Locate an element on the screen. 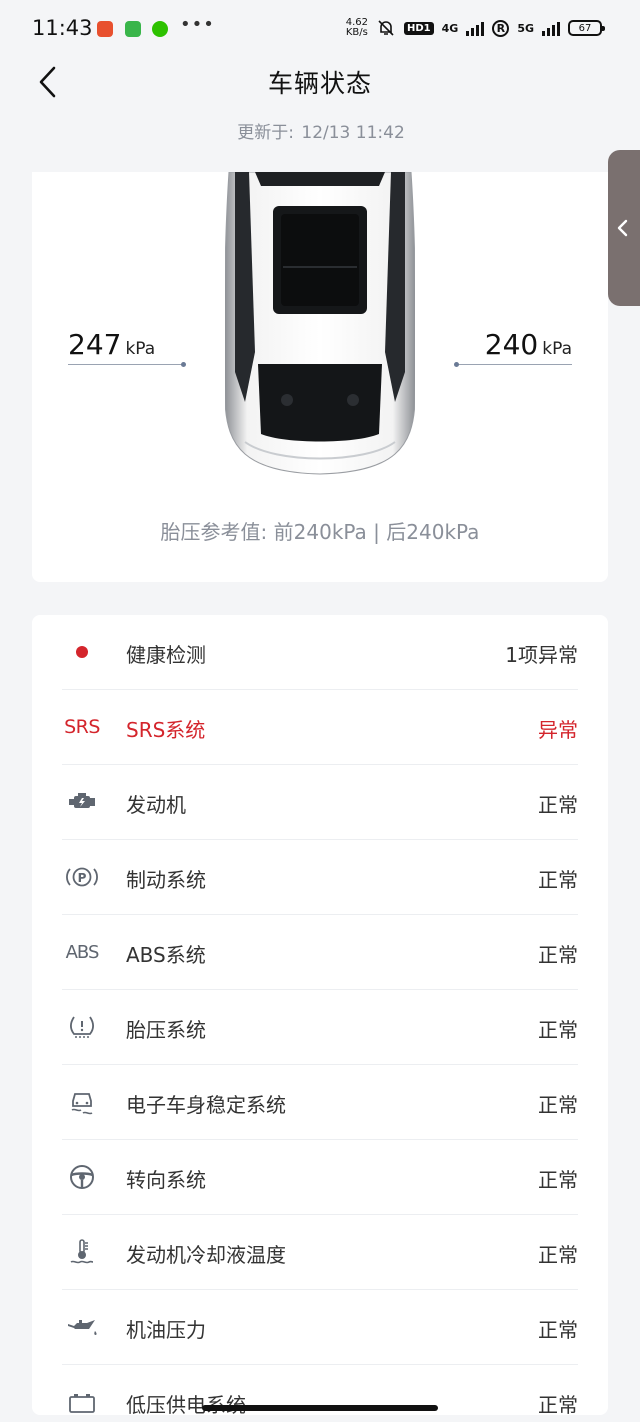 This screenshot has width=640, height=1422. mute-bell-icon is located at coordinates (386, 28).